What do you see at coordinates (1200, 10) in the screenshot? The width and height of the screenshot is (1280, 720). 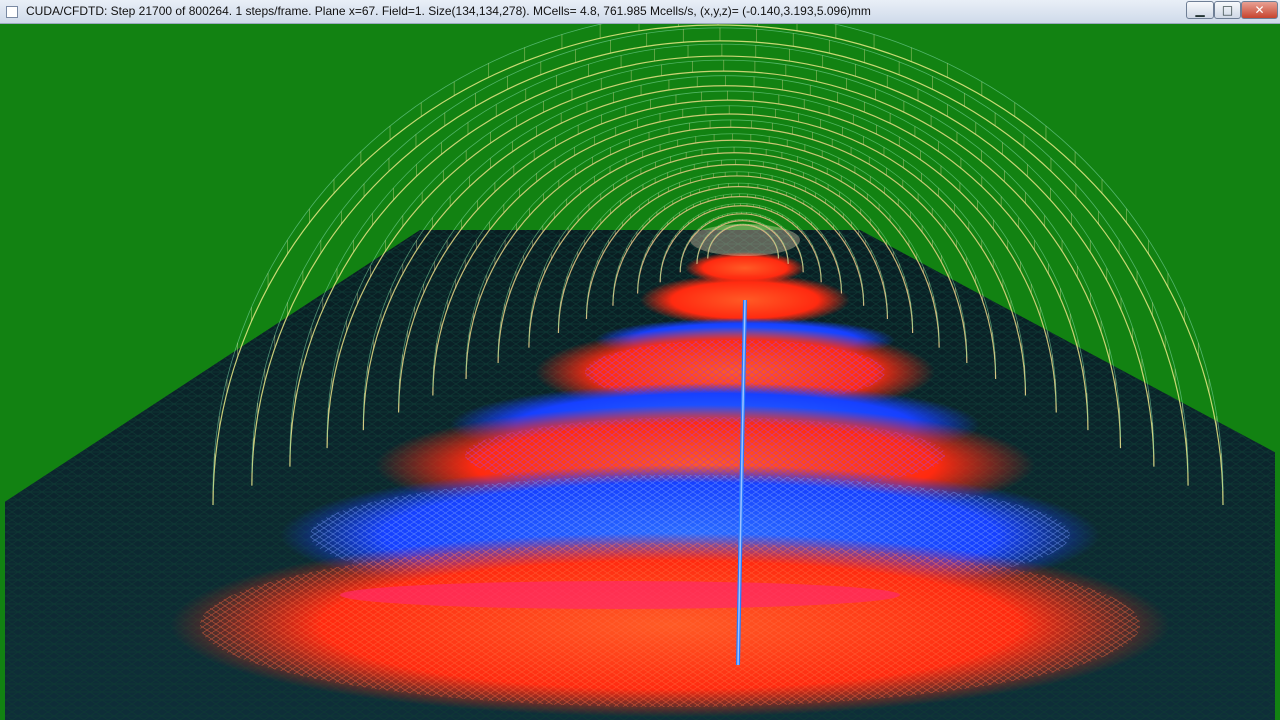 I see `minimize-button: ▁` at bounding box center [1200, 10].